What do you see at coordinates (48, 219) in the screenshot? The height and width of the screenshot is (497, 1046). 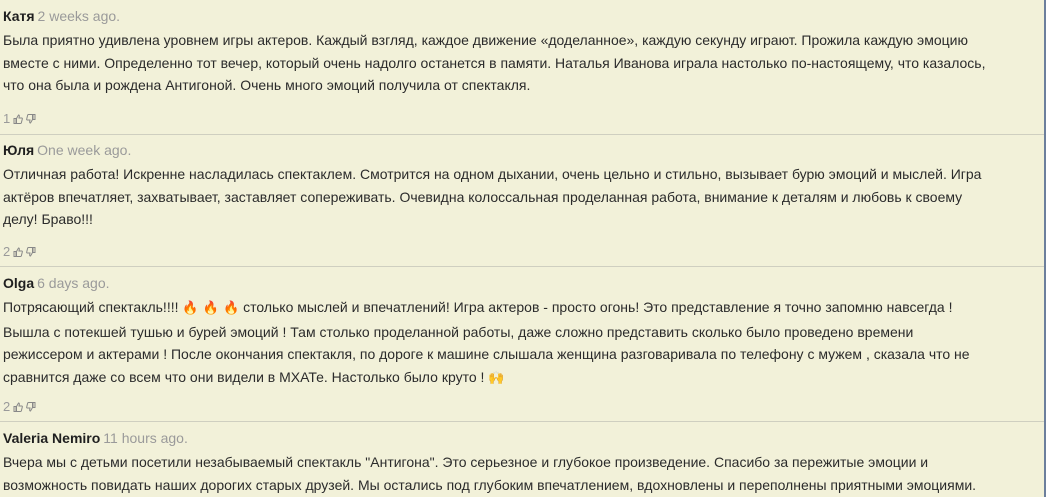 I see `comment-text-line: делу! Браво!!!` at bounding box center [48, 219].